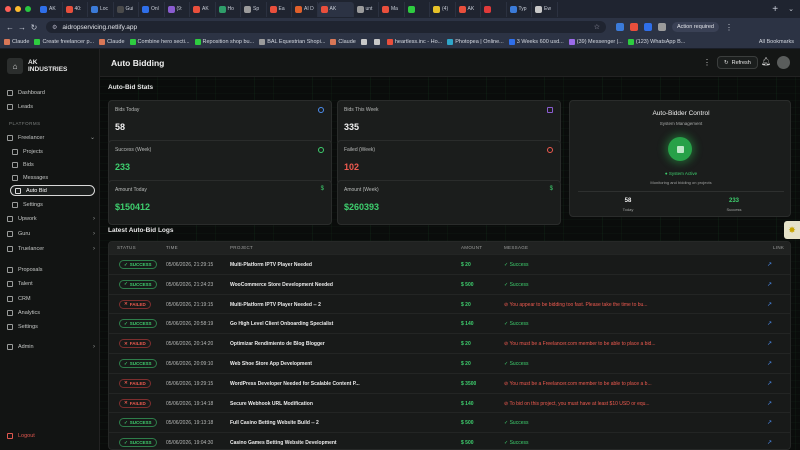 The image size is (800, 450). Describe the element at coordinates (366, 9) in the screenshot. I see `browser-tab: unt` at that location.